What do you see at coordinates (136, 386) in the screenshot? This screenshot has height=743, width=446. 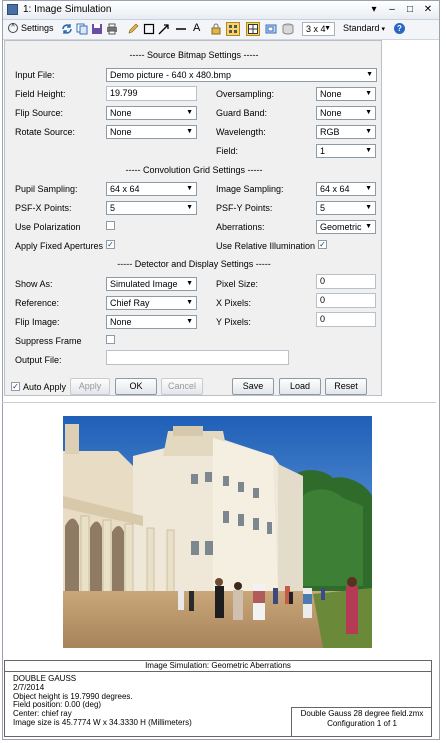 I see `ok-button: OK` at bounding box center [136, 386].